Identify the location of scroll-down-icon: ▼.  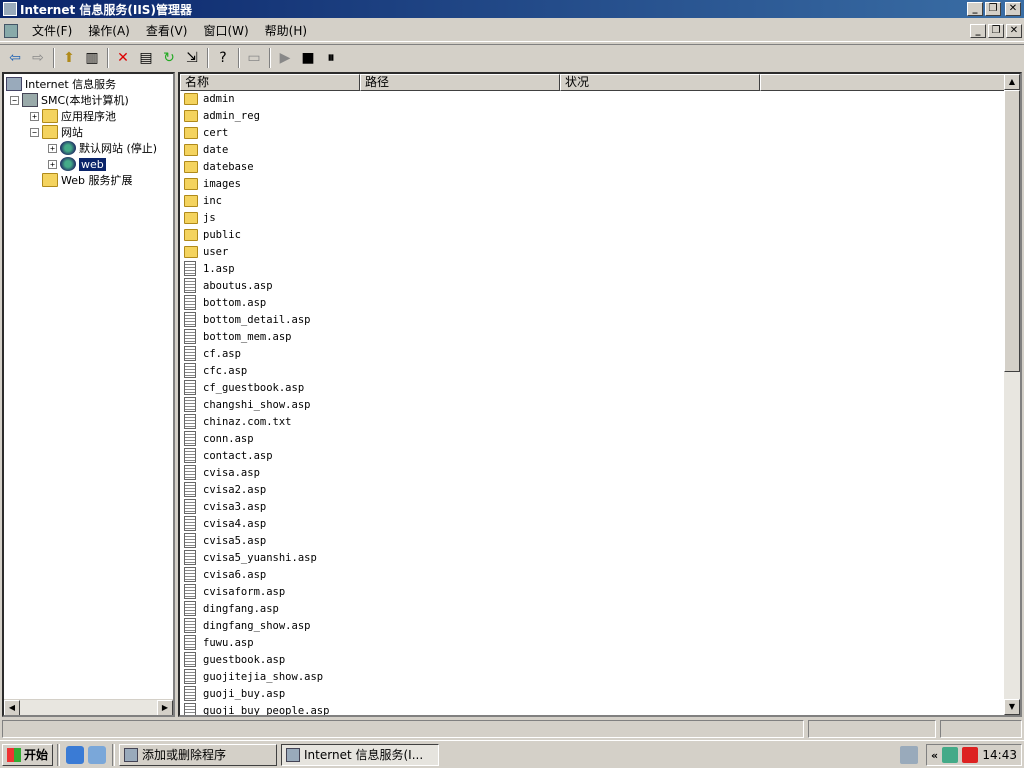
(1012, 707).